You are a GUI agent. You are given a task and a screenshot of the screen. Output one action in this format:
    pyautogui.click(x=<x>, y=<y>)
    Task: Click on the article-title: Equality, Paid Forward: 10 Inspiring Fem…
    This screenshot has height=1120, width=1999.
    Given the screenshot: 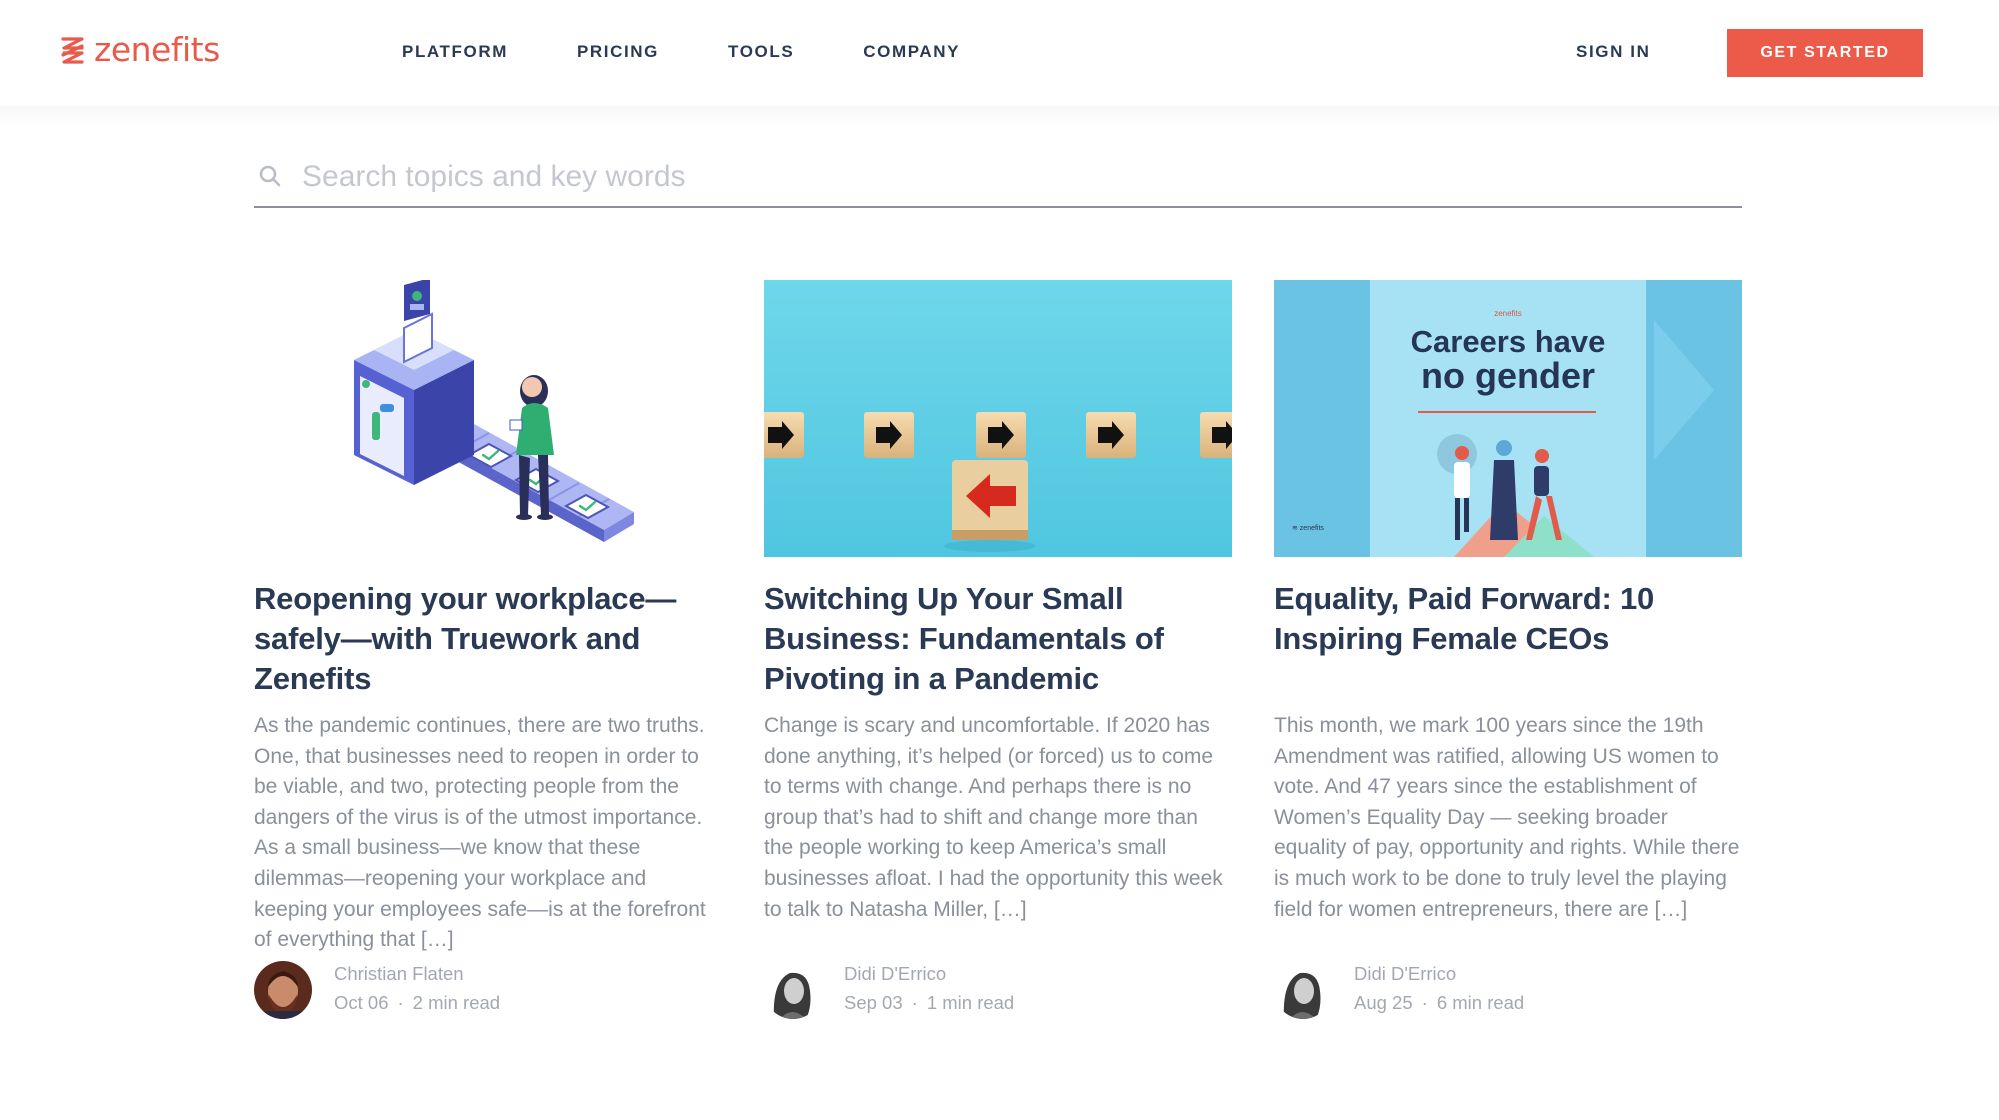 What is the action you would take?
    pyautogui.click(x=1508, y=641)
    